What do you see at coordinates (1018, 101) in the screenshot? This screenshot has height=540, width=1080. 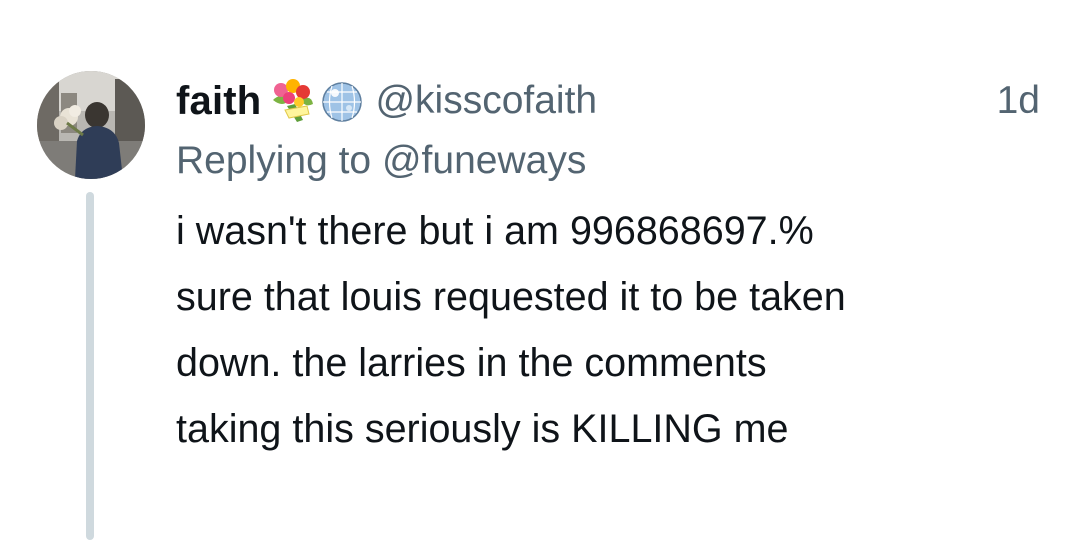 I see `timestamp: 1d` at bounding box center [1018, 101].